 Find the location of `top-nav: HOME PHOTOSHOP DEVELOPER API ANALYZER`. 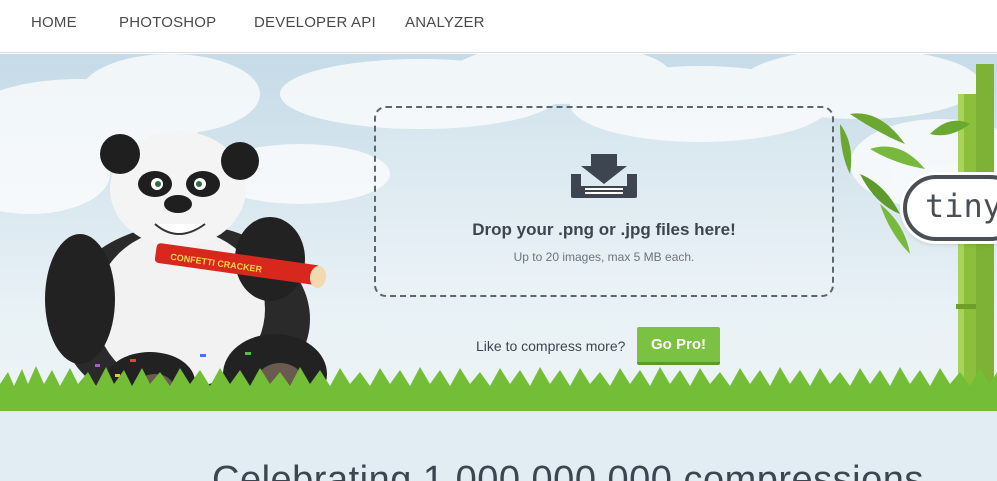

top-nav: HOME PHOTOSHOP DEVELOPER API ANALYZER is located at coordinates (498, 26).